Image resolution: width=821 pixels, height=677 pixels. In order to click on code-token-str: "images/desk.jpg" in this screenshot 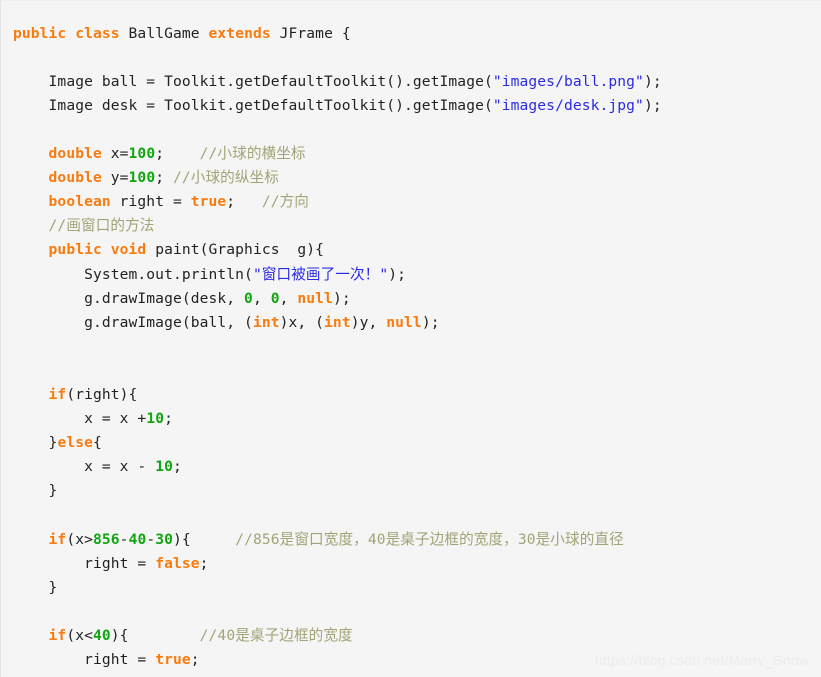, I will do `click(568, 105)`.